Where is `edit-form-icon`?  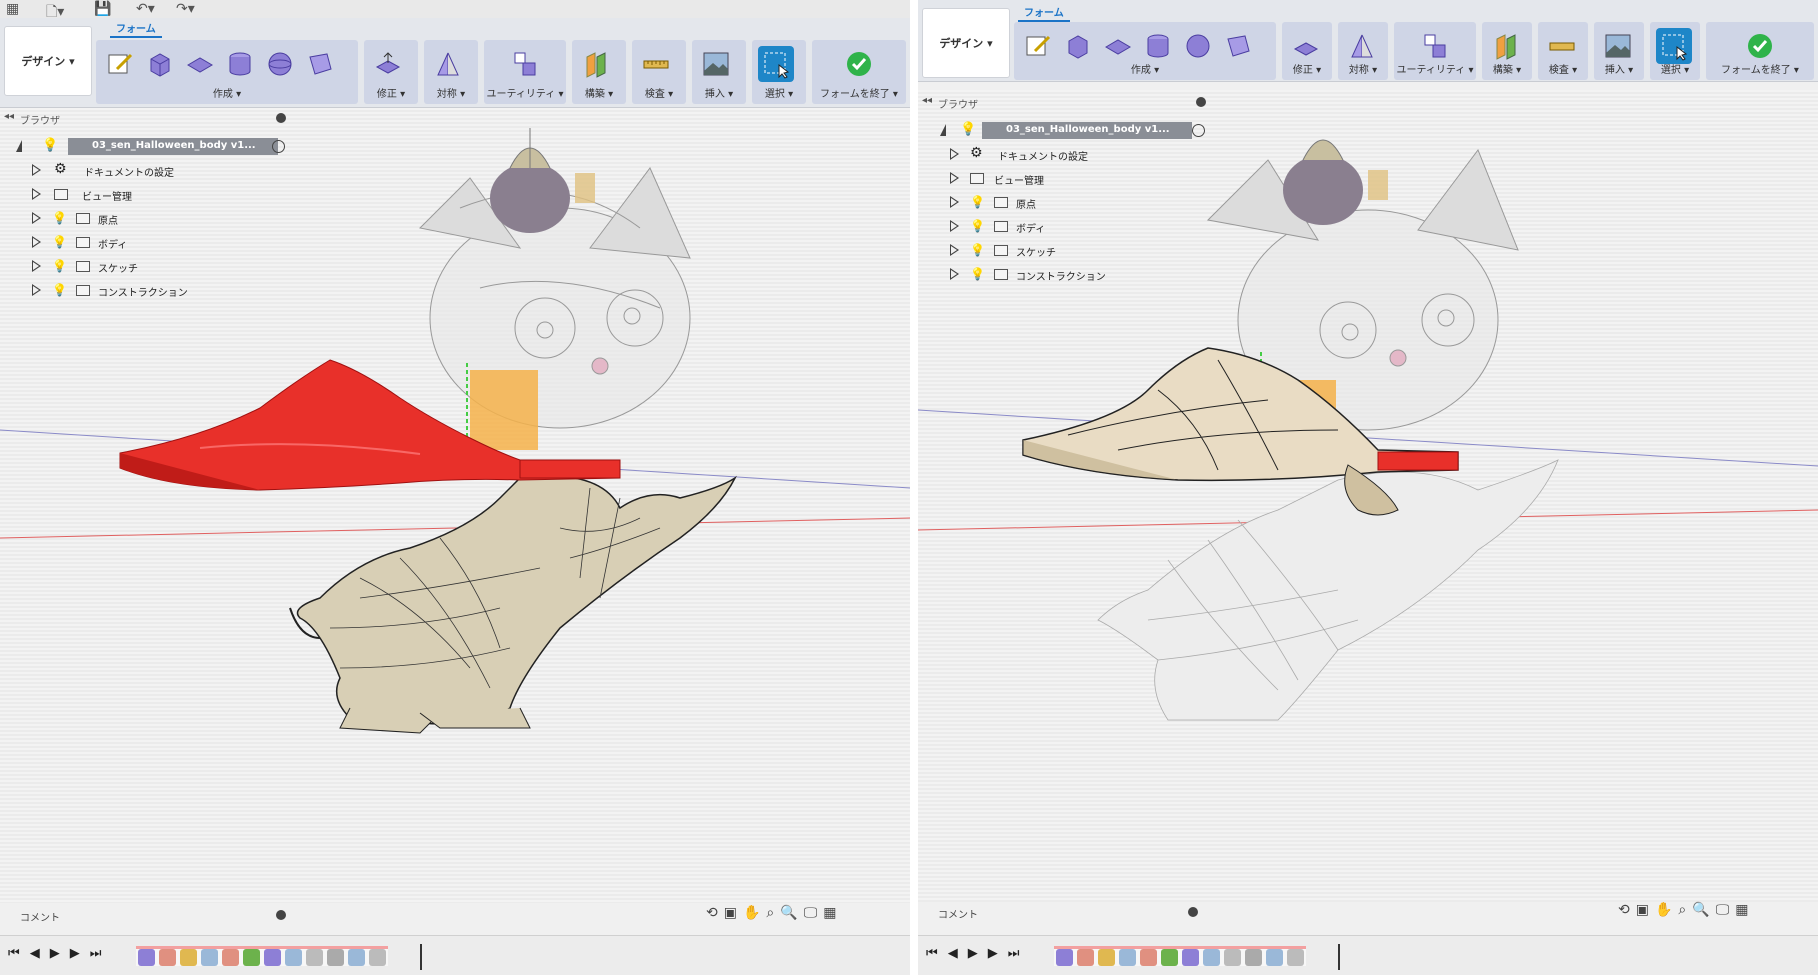
edit-form-icon is located at coordinates (120, 64).